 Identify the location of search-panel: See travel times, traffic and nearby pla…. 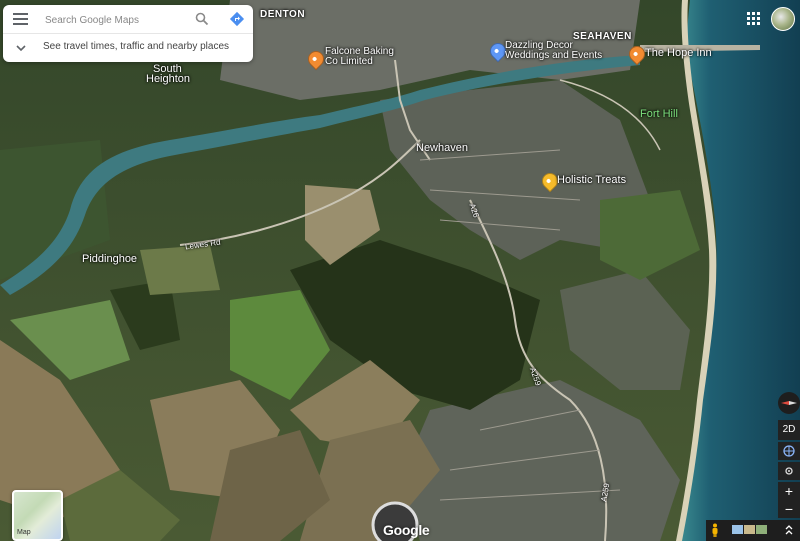
(128, 33).